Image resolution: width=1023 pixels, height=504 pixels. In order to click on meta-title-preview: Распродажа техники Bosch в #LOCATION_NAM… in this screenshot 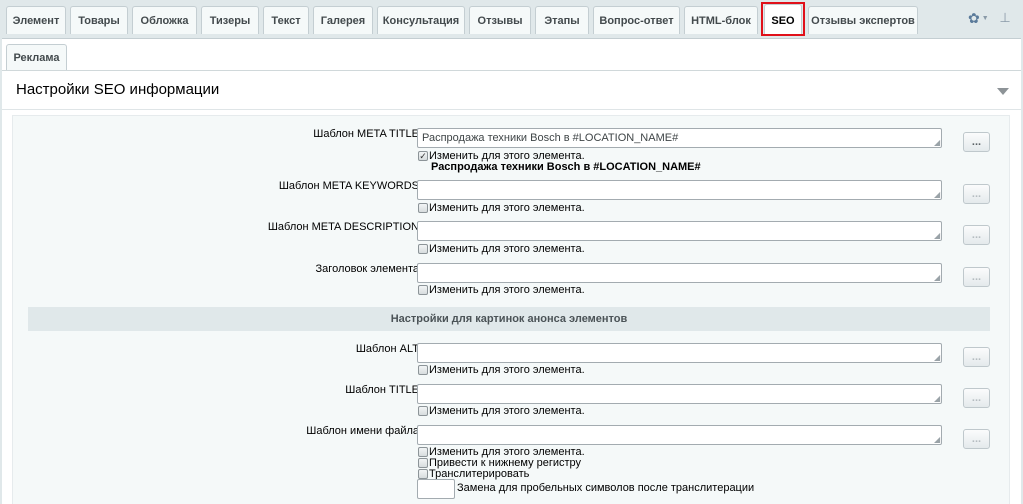, I will do `click(566, 167)`.